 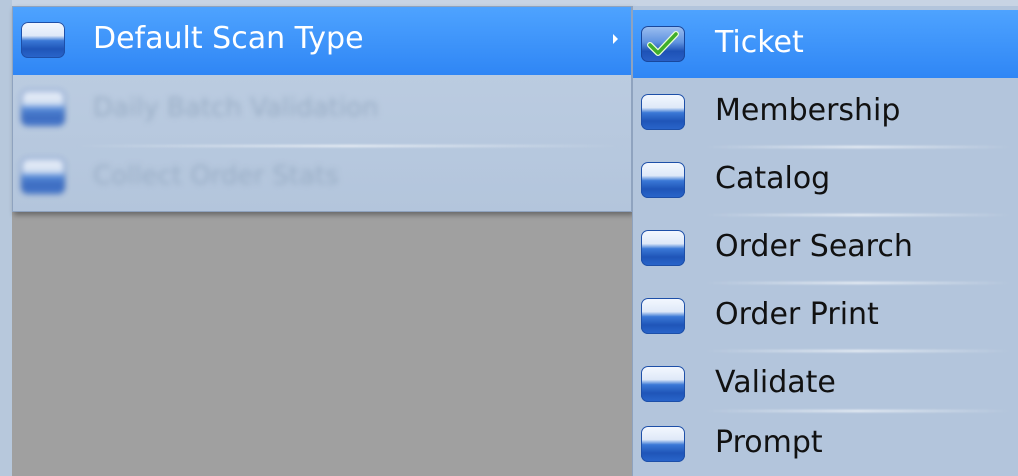 I want to click on submenu-item-label: Membership, so click(x=808, y=110).